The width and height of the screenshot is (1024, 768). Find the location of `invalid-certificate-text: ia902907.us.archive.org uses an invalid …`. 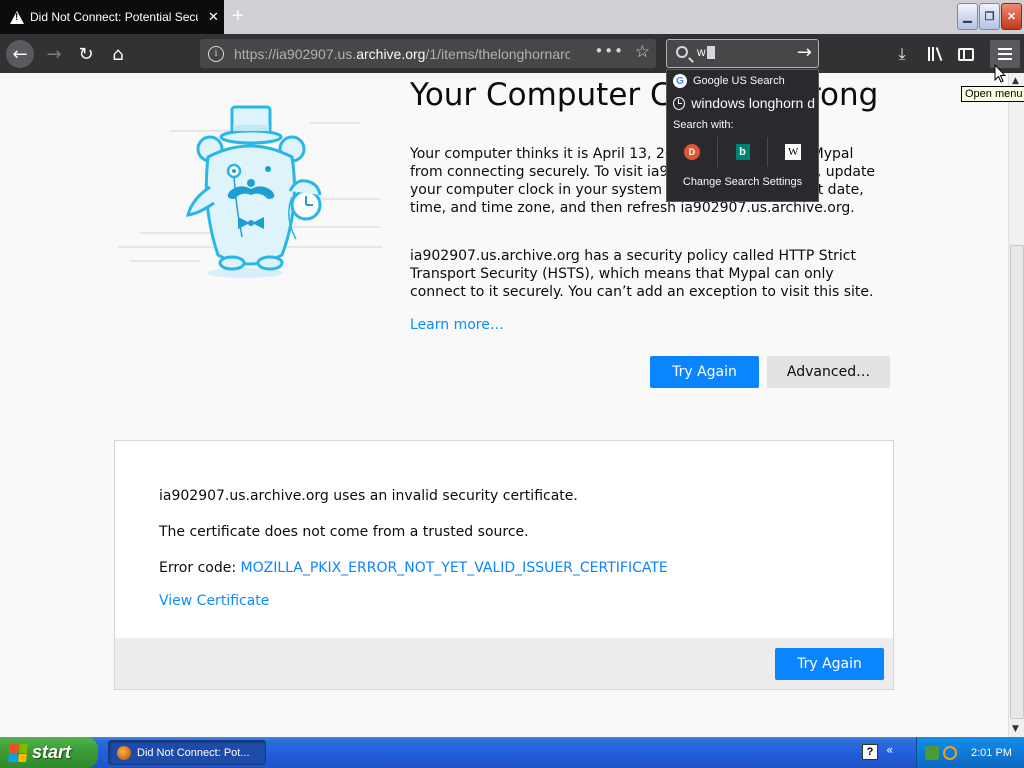

invalid-certificate-text: ia902907.us.archive.org uses an invalid … is located at coordinates (368, 496).